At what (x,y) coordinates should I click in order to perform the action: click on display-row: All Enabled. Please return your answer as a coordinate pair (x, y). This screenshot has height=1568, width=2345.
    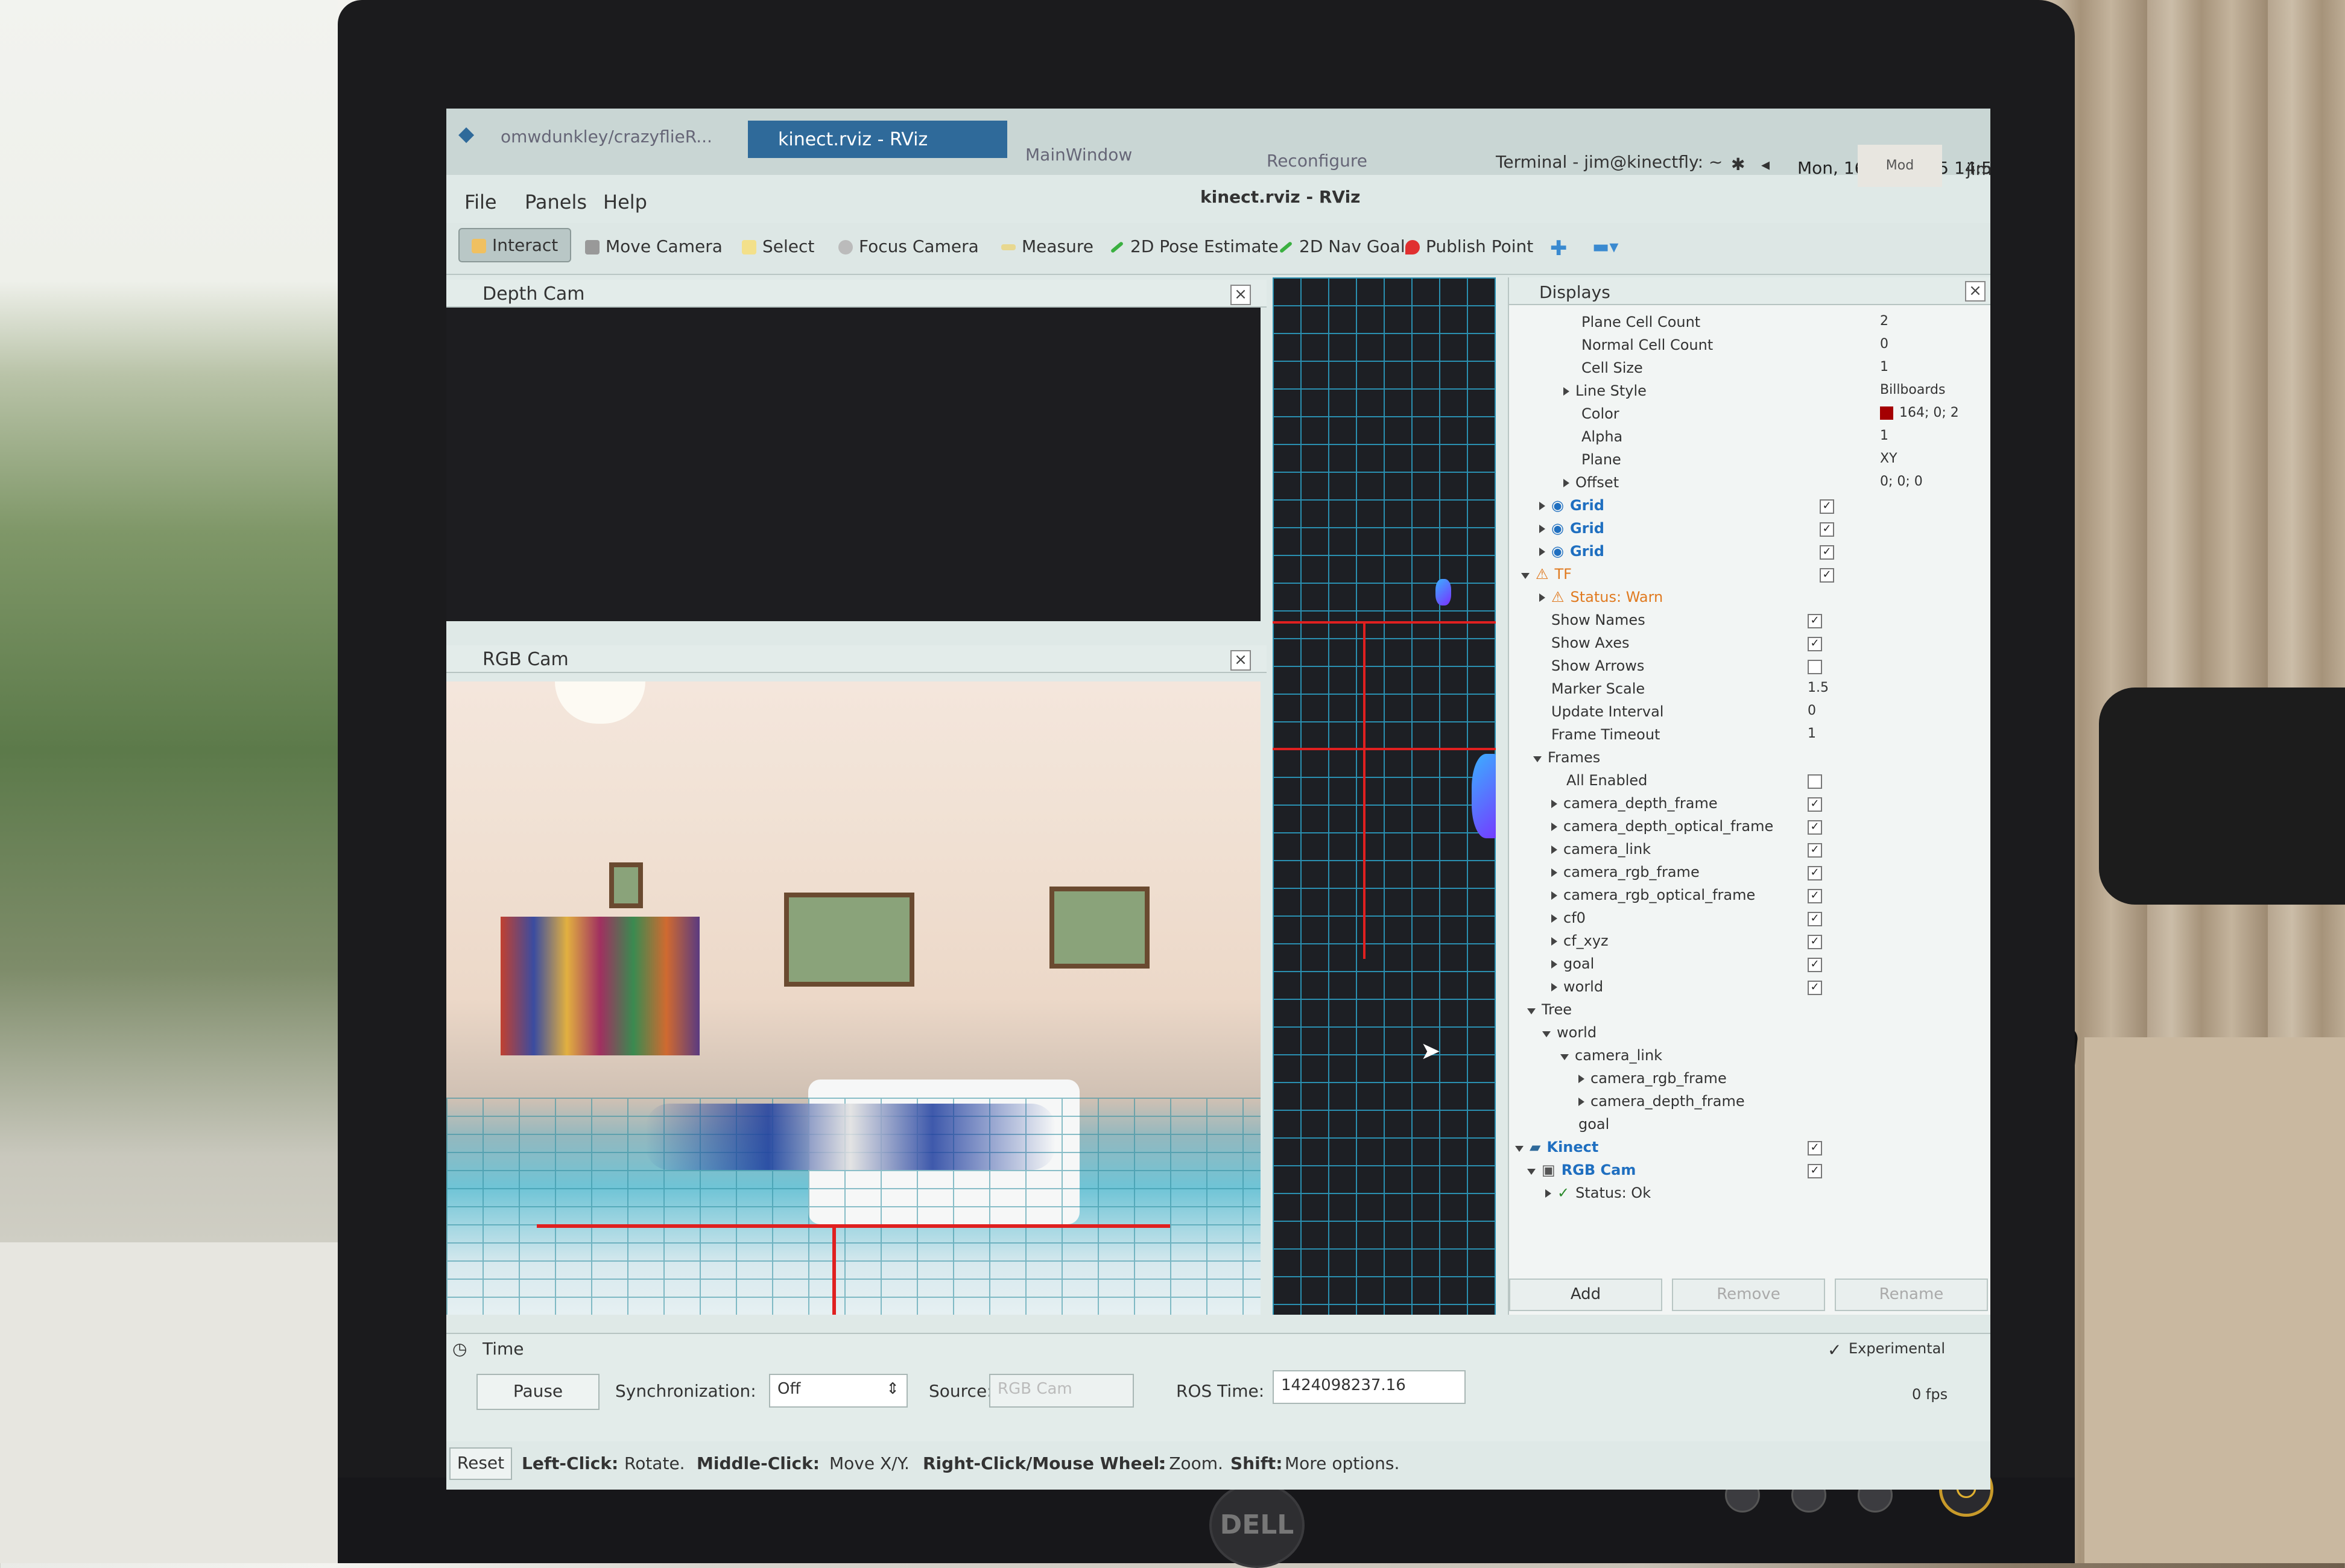
    Looking at the image, I should click on (1694, 783).